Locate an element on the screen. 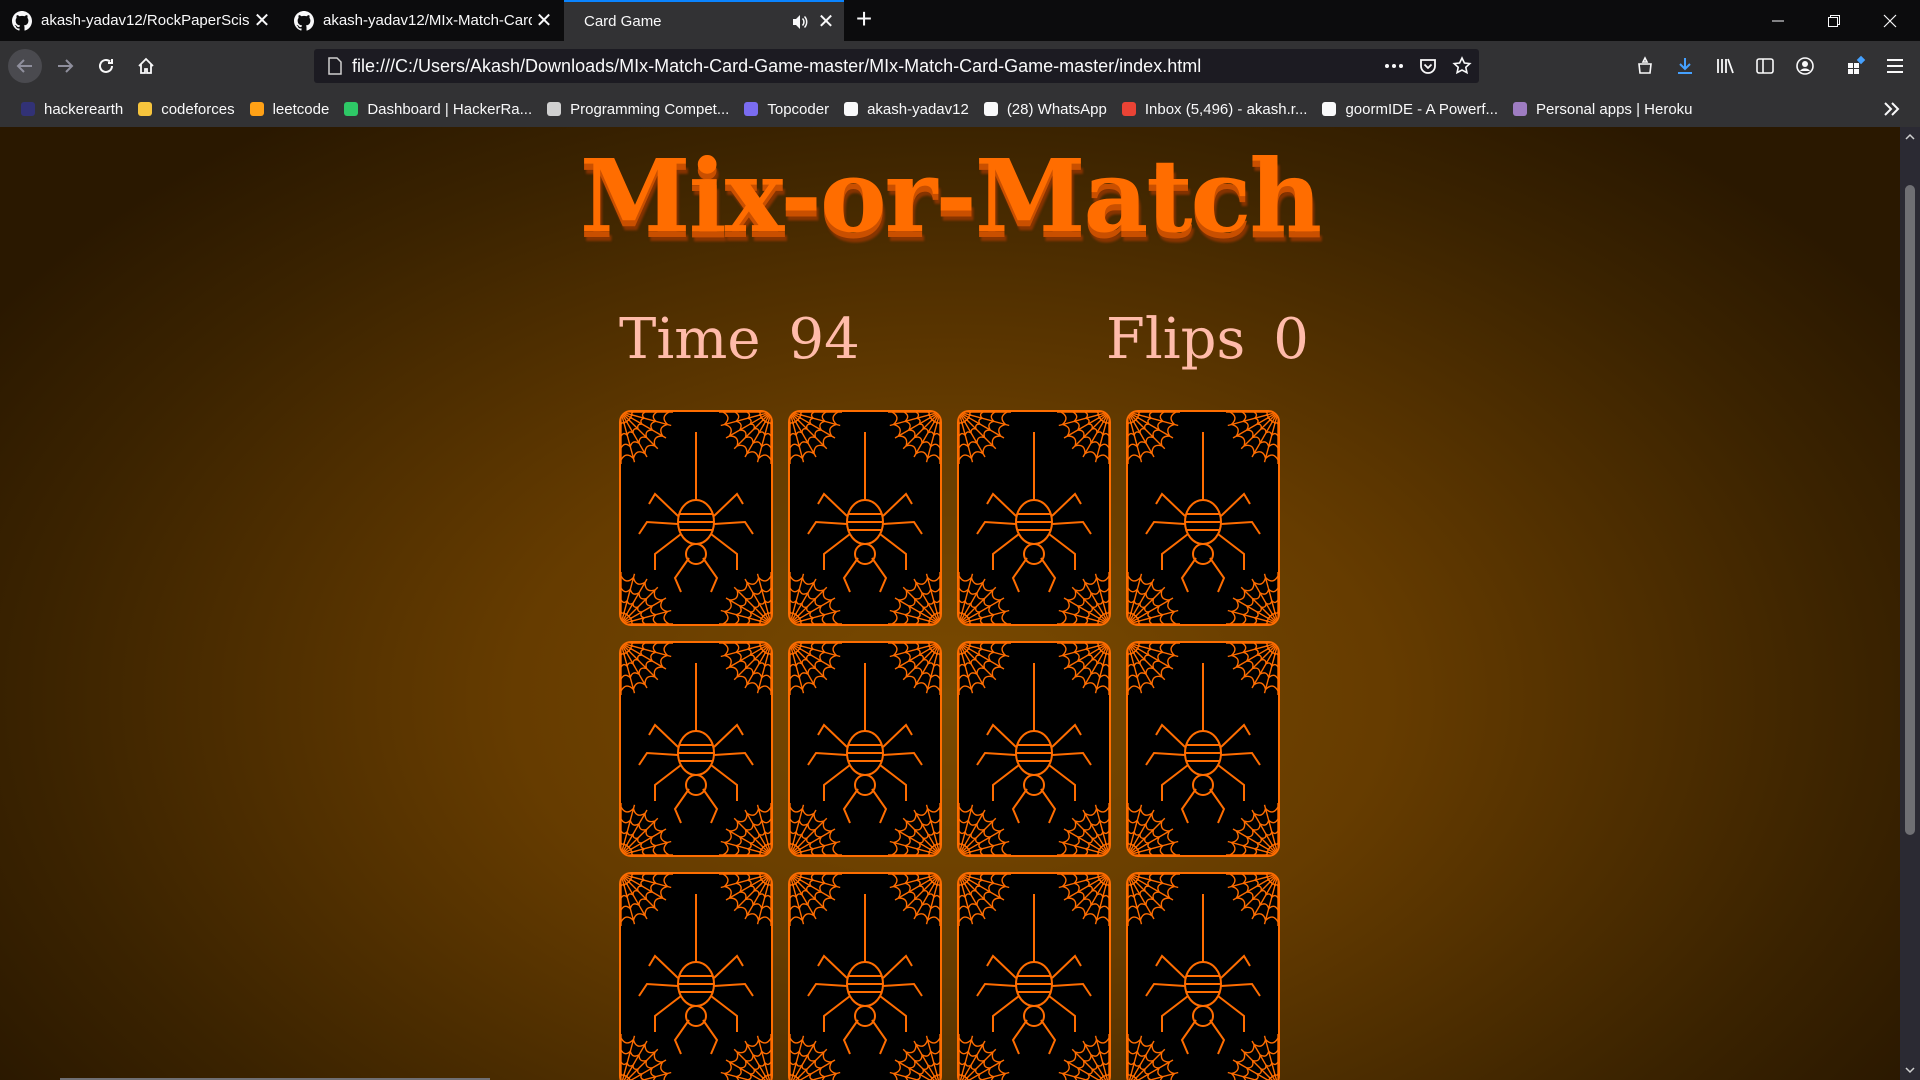 The width and height of the screenshot is (1920, 1080). time-value: 94 is located at coordinates (824, 339).